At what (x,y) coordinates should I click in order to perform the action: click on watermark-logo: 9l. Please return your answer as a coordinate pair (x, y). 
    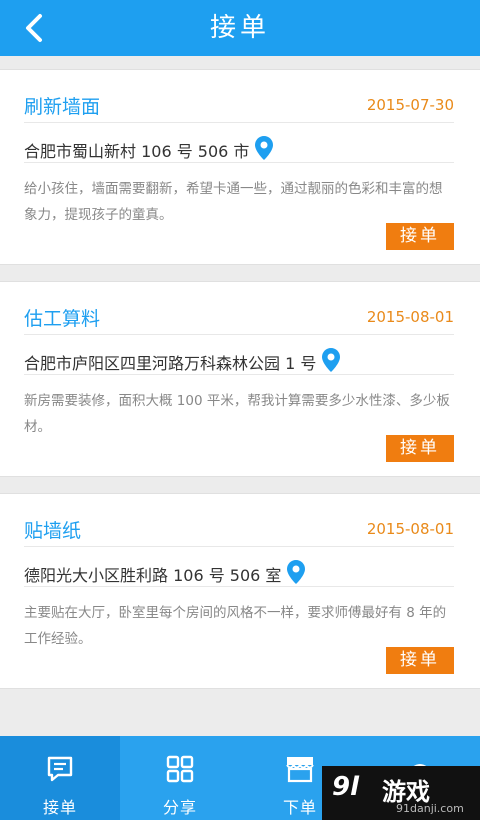
    Looking at the image, I should click on (346, 787).